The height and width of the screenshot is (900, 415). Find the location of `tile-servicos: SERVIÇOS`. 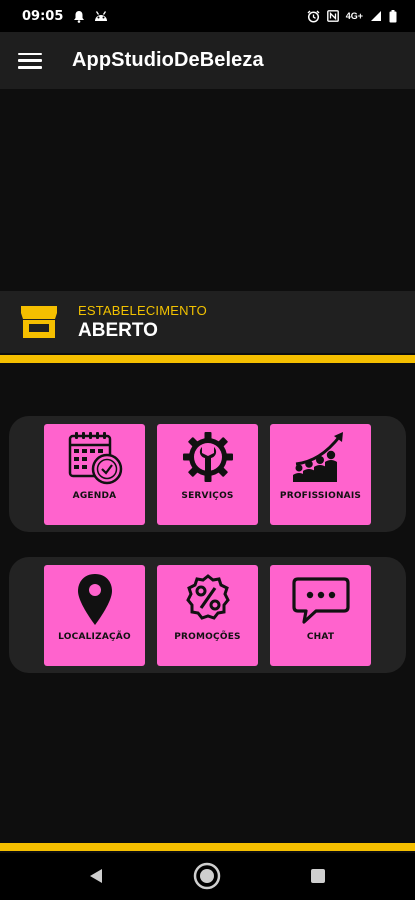

tile-servicos: SERVIÇOS is located at coordinates (207, 474).